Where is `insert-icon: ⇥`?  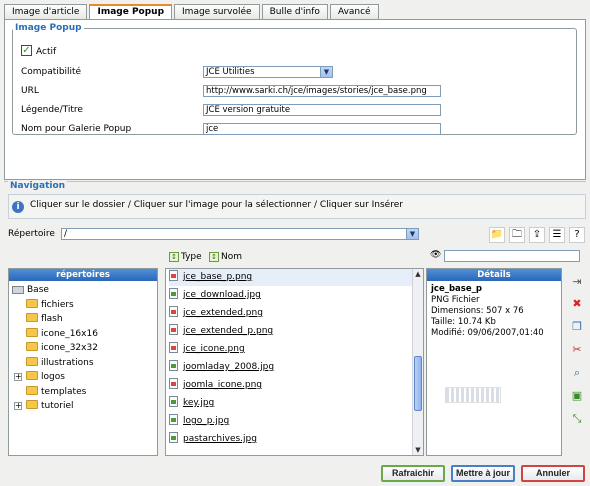
insert-icon: ⇥ is located at coordinates (577, 282).